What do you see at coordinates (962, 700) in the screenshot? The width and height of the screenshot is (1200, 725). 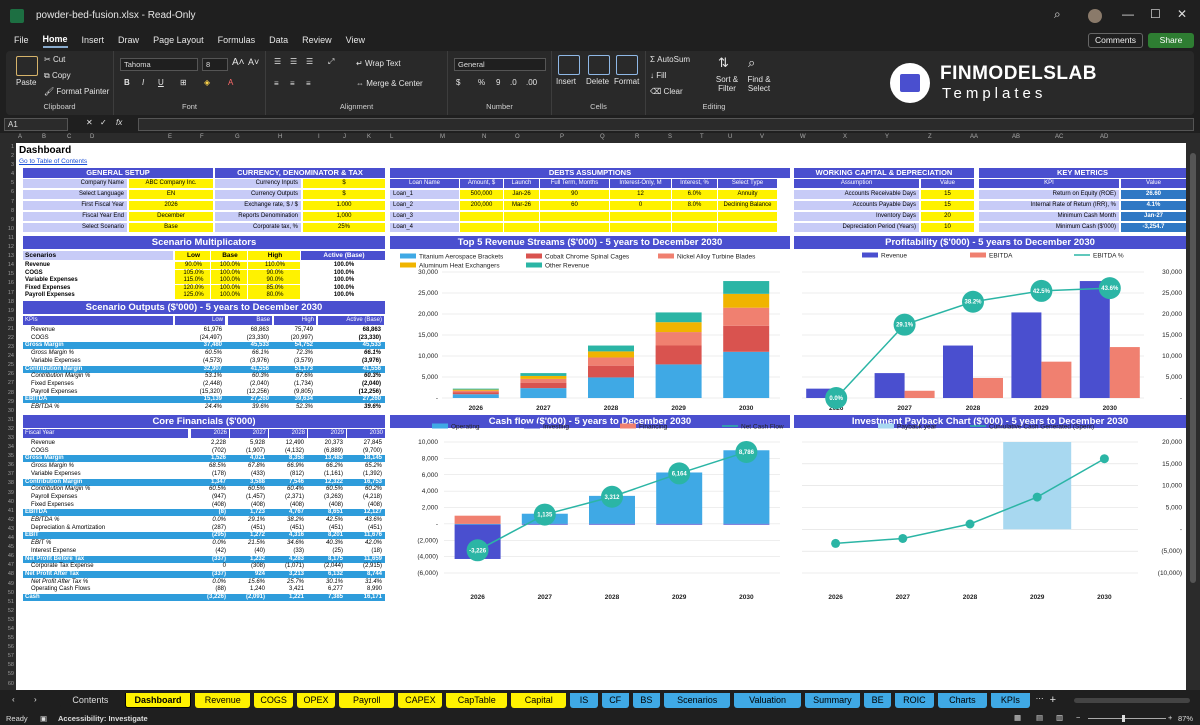 I see `sheet-tab-charts: Charts` at bounding box center [962, 700].